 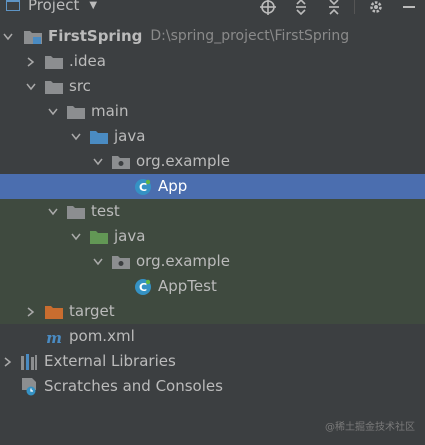 I want to click on tree-node-target: target, so click(x=212, y=311).